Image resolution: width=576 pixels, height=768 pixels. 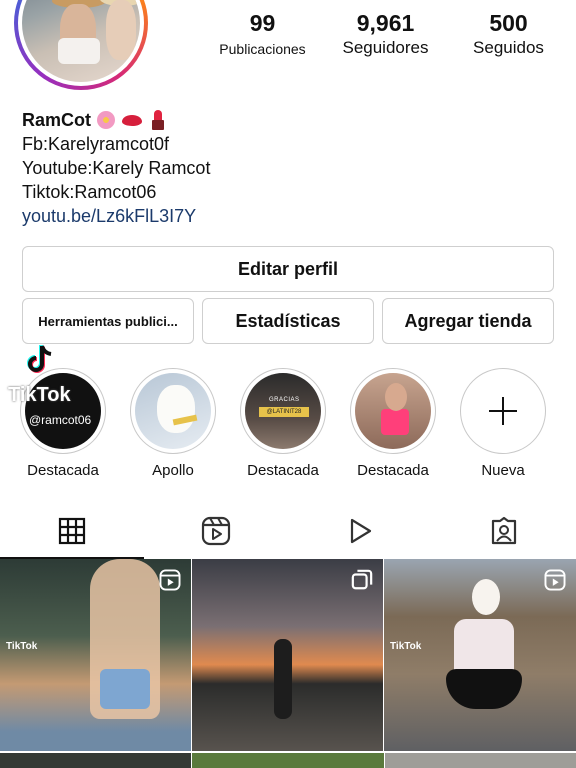 I want to click on tab-tagged, so click(x=504, y=531).